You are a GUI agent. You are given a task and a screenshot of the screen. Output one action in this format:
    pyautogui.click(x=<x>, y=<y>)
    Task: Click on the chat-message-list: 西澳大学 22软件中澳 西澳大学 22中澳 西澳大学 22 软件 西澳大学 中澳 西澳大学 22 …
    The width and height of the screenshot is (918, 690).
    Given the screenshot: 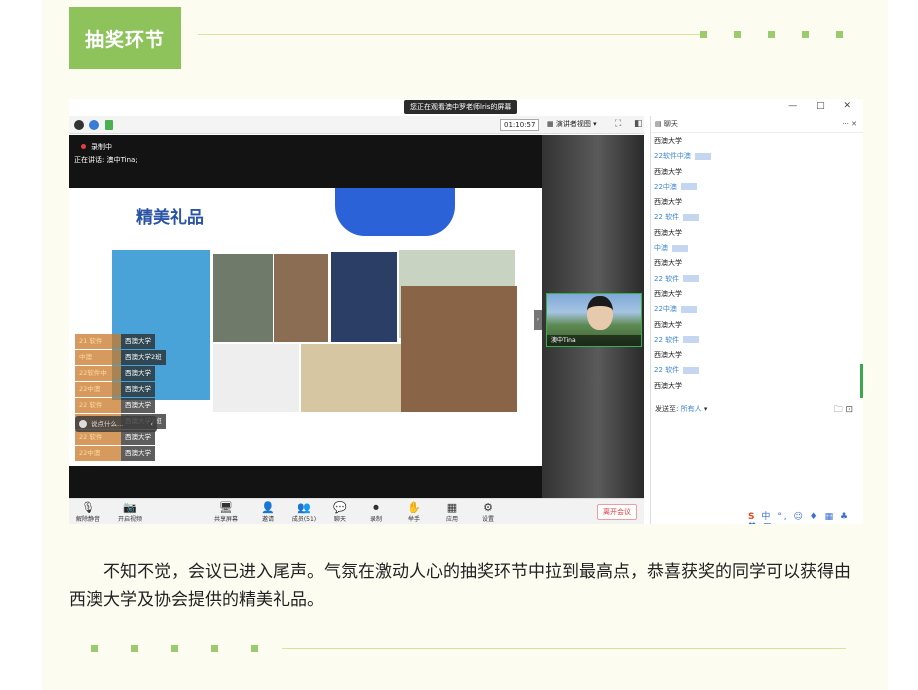 What is the action you would take?
    pyautogui.click(x=754, y=264)
    